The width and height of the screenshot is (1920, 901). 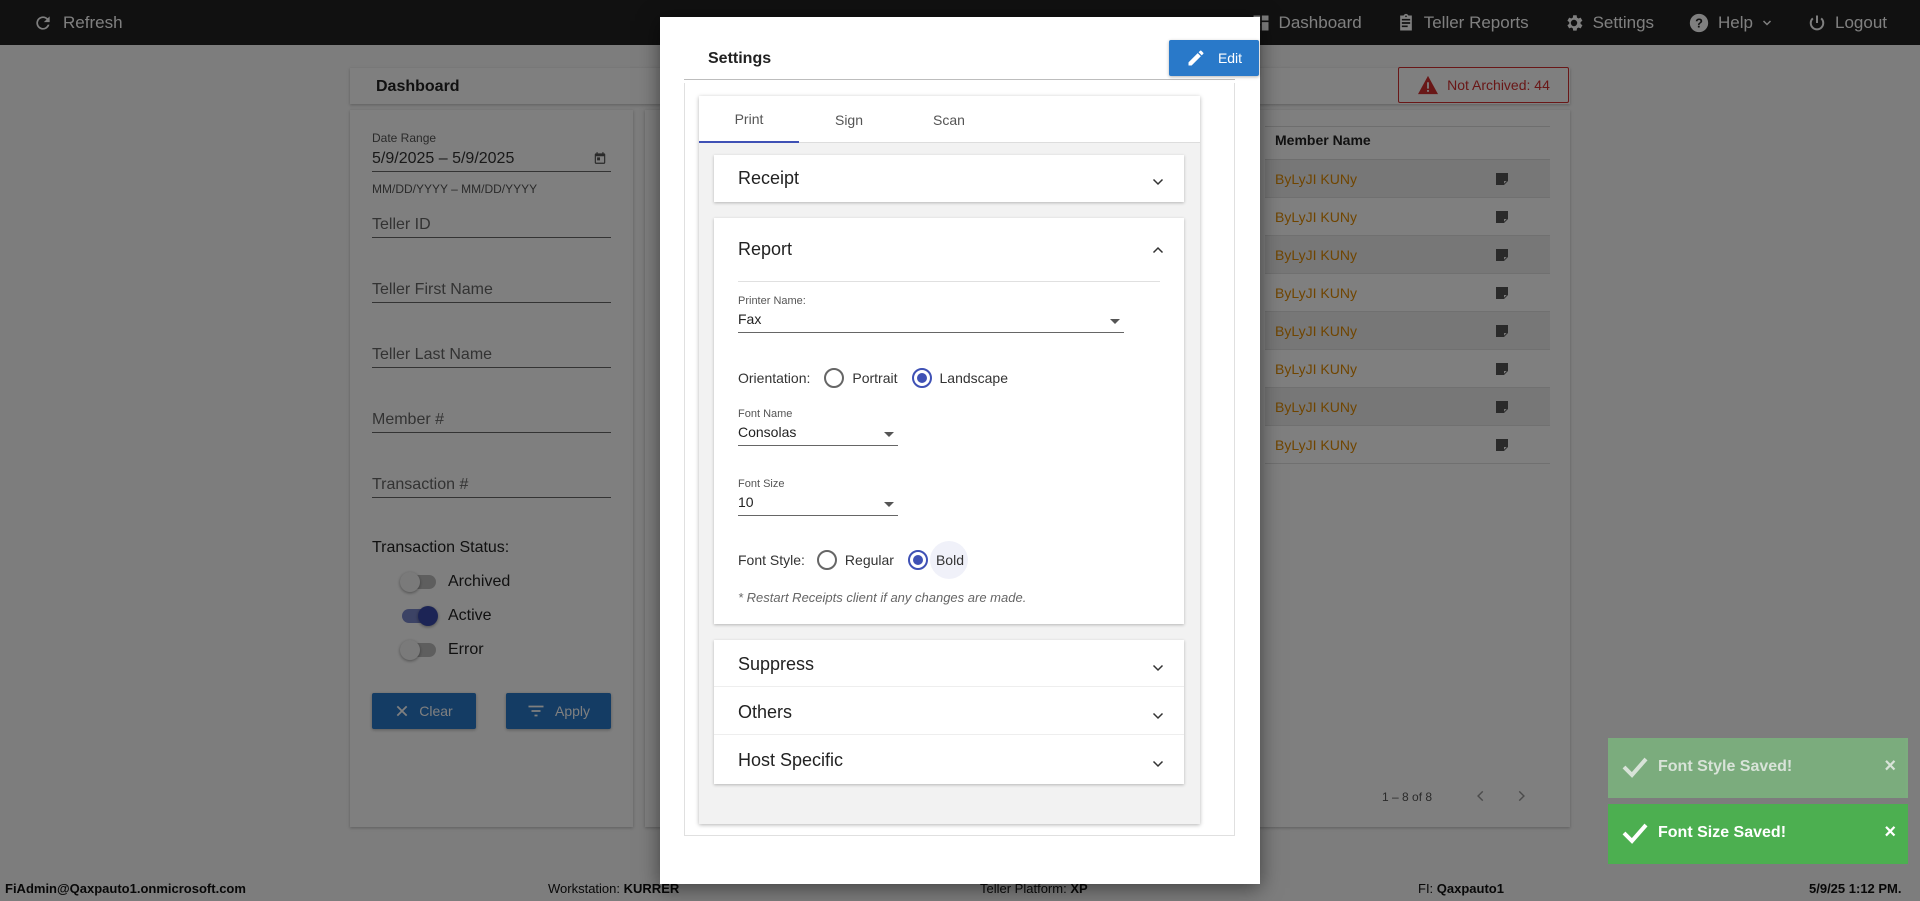 I want to click on collapsed-sections: Suppress Others Host Specific, so click(x=949, y=712).